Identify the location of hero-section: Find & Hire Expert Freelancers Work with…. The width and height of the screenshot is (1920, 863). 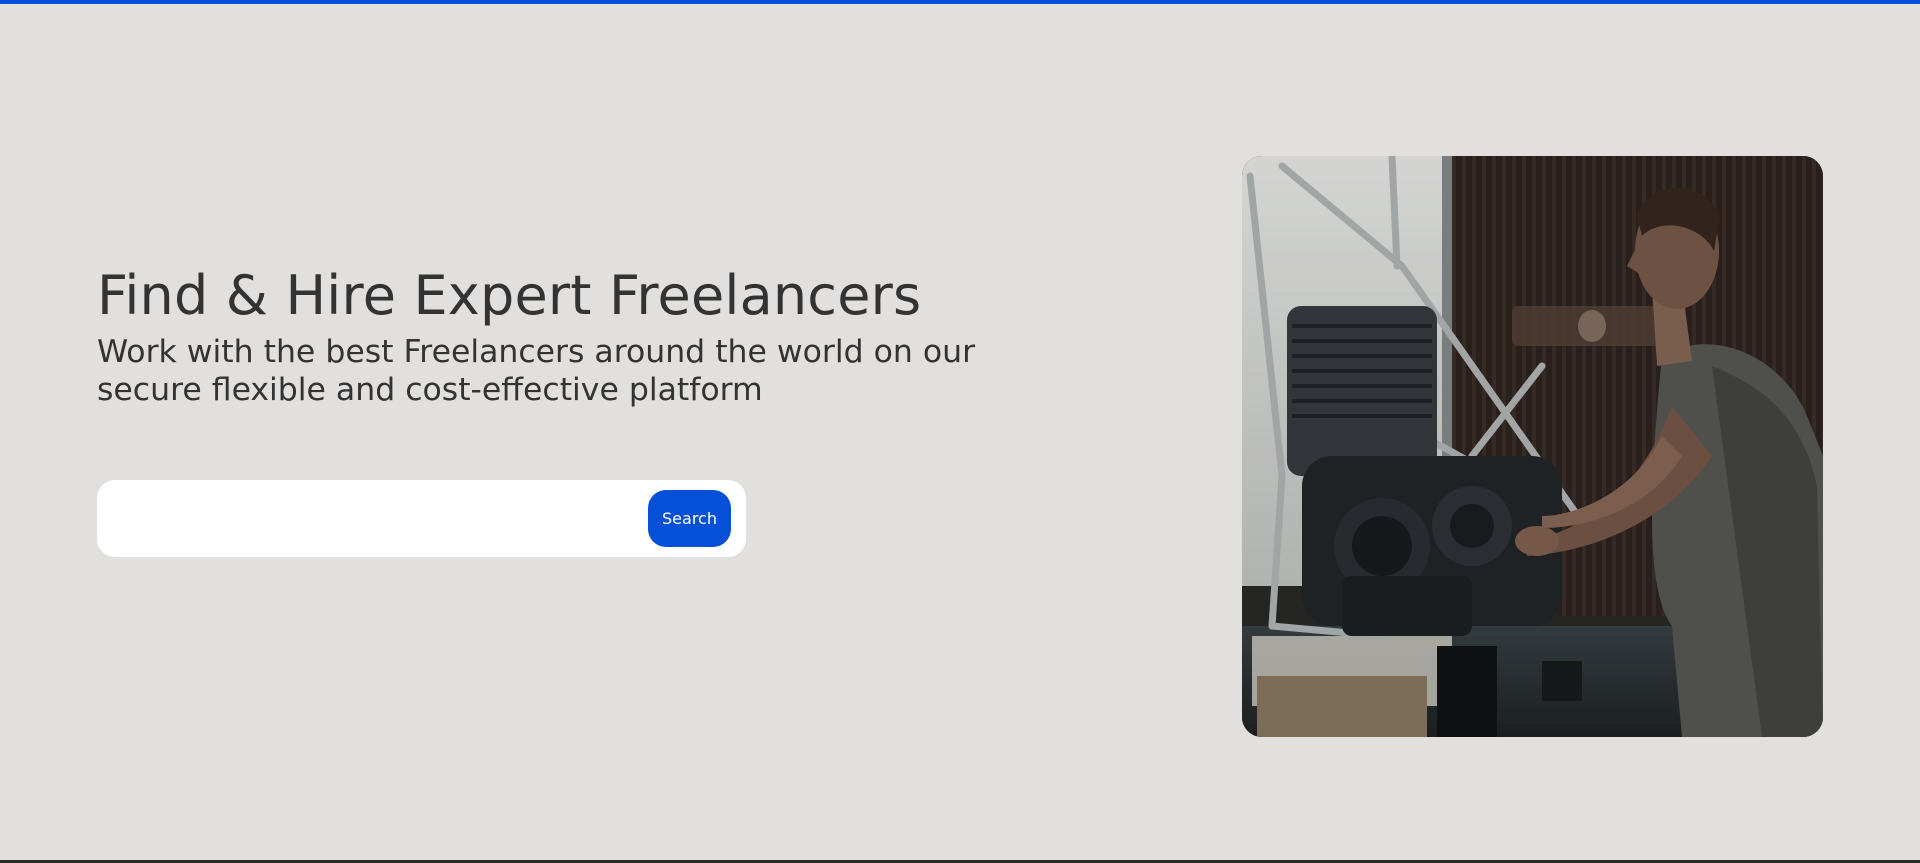
(567, 335).